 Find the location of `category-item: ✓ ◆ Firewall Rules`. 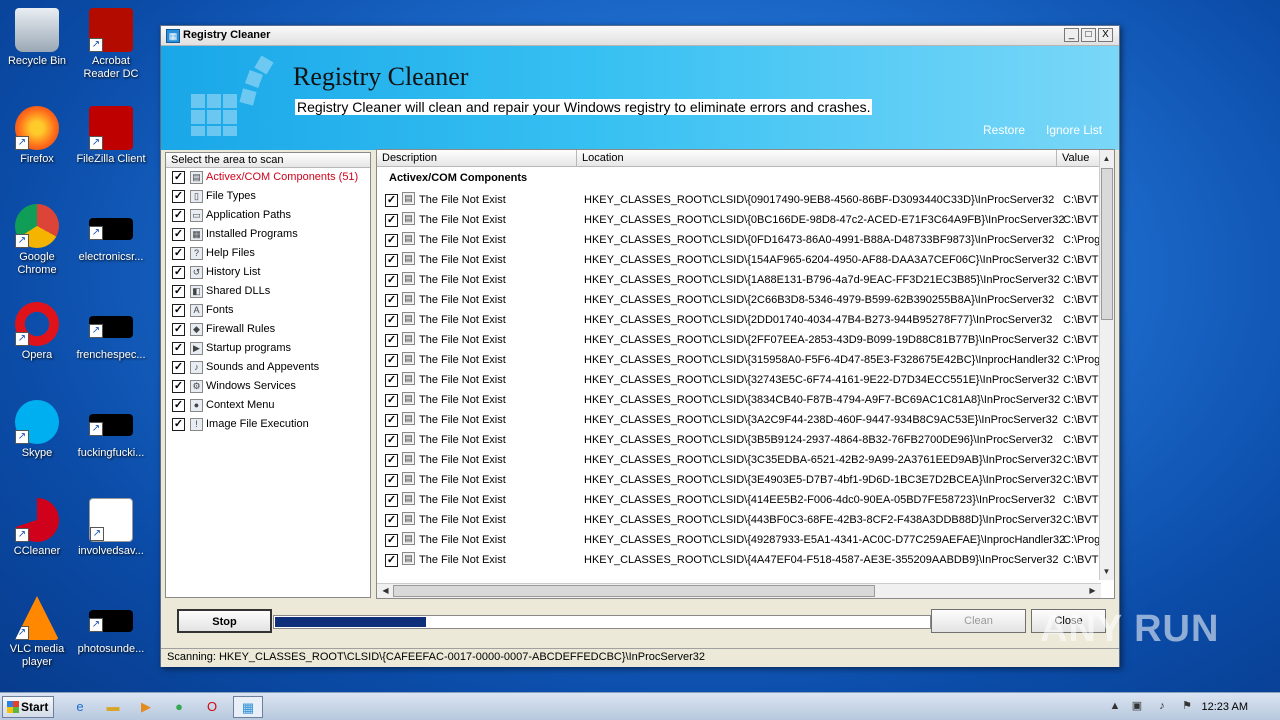

category-item: ✓ ◆ Firewall Rules is located at coordinates (268, 329).